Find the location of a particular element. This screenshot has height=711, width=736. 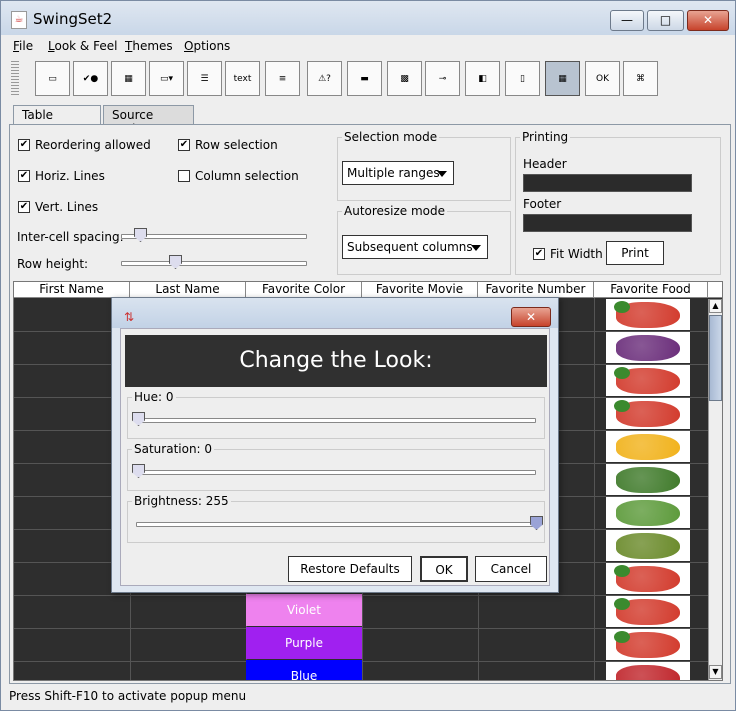

editor-pane-button: text is located at coordinates (242, 78).